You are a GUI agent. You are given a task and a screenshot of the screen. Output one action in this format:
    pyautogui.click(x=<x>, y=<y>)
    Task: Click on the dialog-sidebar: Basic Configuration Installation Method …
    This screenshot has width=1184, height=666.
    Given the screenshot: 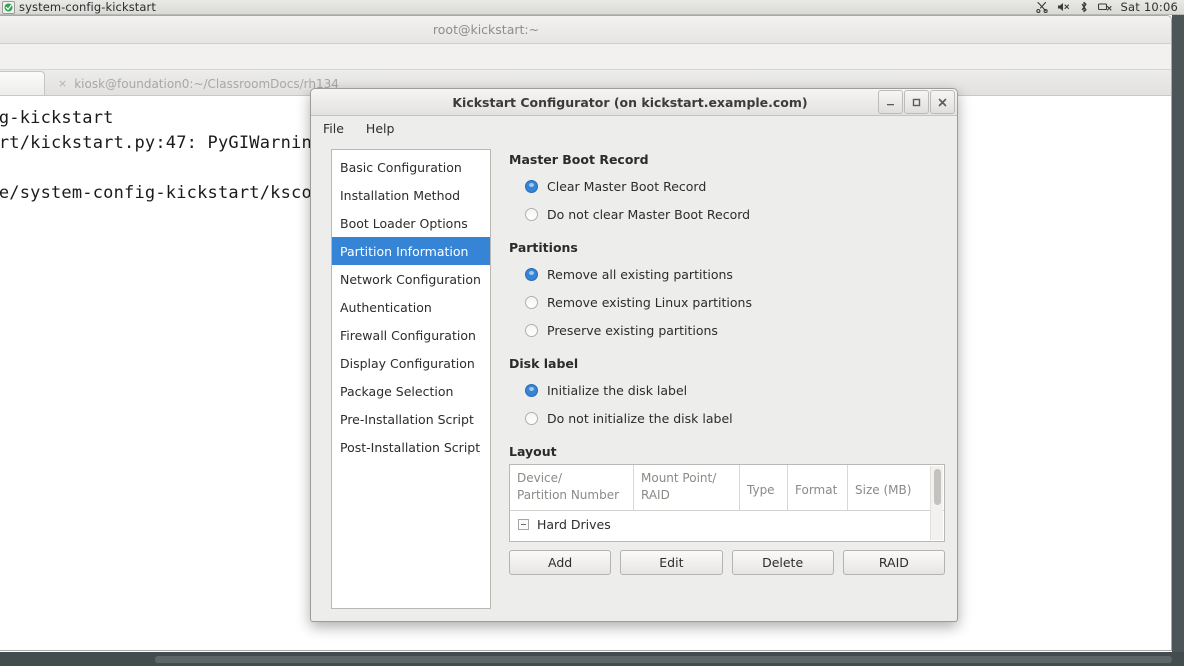 What is the action you would take?
    pyautogui.click(x=411, y=379)
    